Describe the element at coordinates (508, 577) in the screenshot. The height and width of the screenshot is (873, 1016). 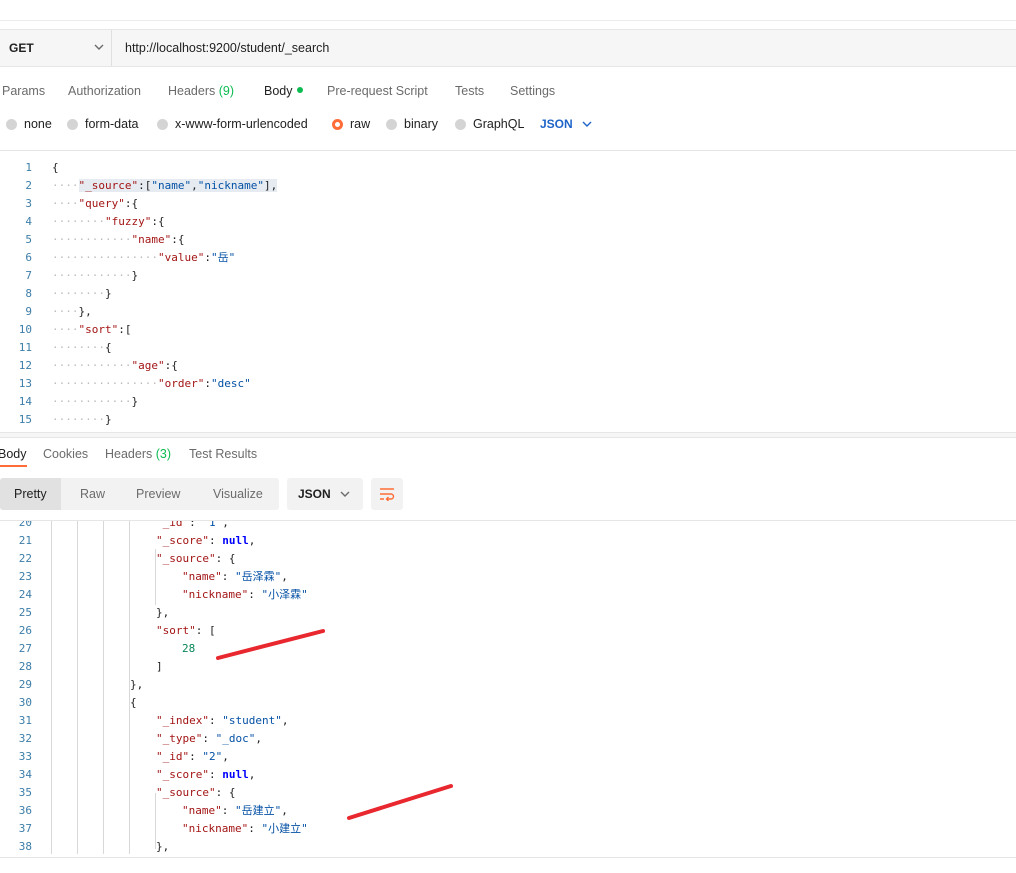
I see `code-line: 23 "name": "岳泽霖",` at that location.